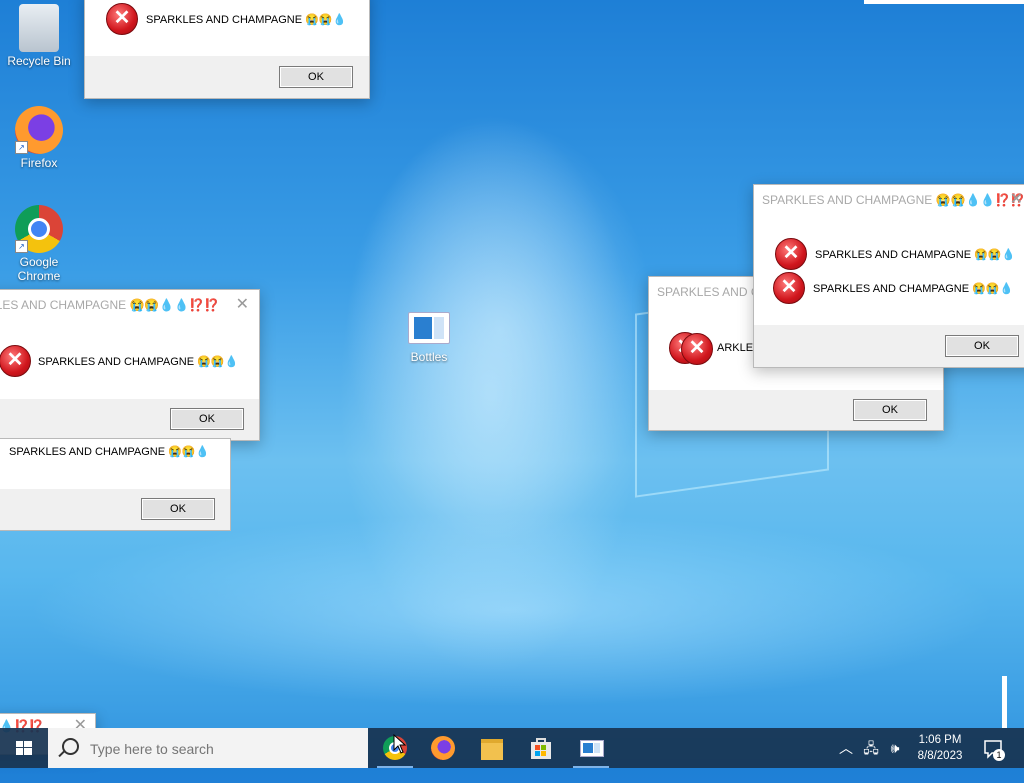 The height and width of the screenshot is (783, 1024). Describe the element at coordinates (940, 740) in the screenshot. I see `clock-time: 1:06 PM` at that location.